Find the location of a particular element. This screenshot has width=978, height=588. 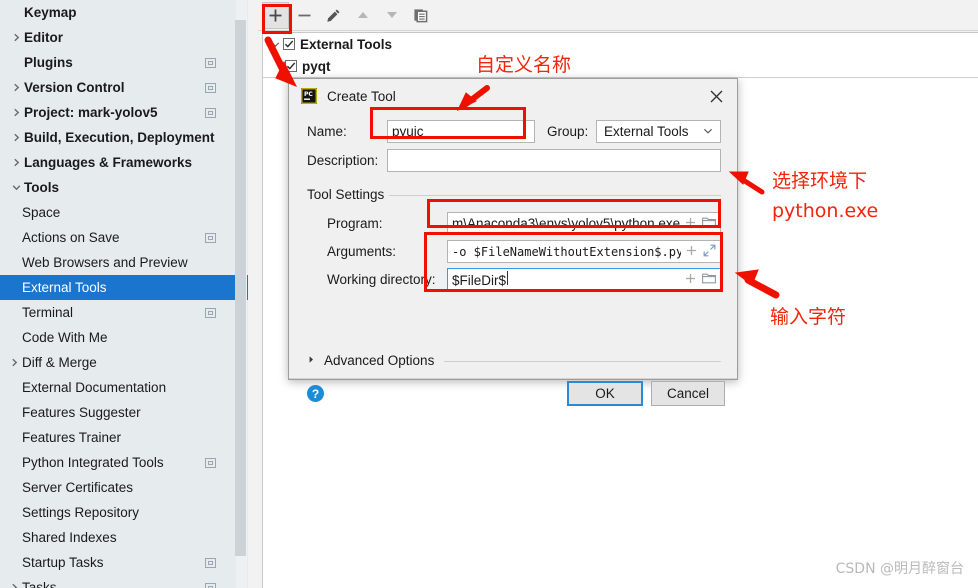

close-icon is located at coordinates (716, 96).